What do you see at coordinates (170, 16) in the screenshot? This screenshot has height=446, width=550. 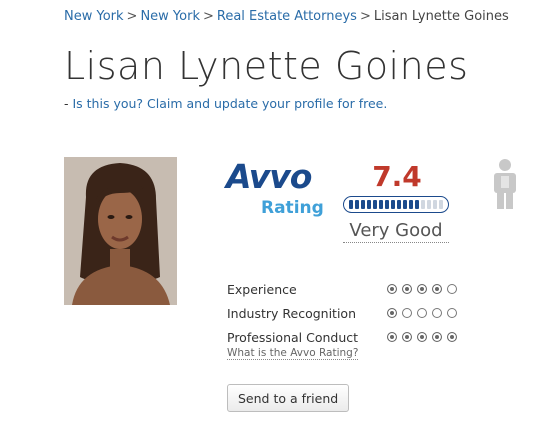 I see `breadcrumb-link-city: New York` at bounding box center [170, 16].